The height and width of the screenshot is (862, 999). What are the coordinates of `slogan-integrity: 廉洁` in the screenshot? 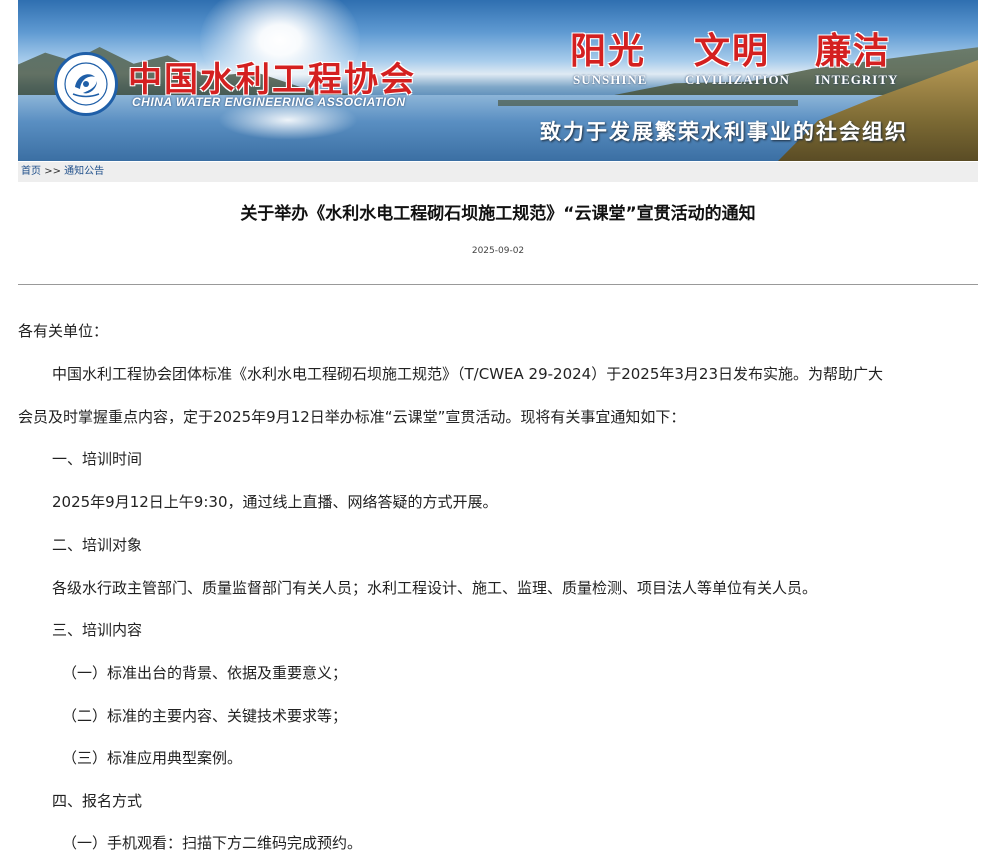 It's located at (853, 51).